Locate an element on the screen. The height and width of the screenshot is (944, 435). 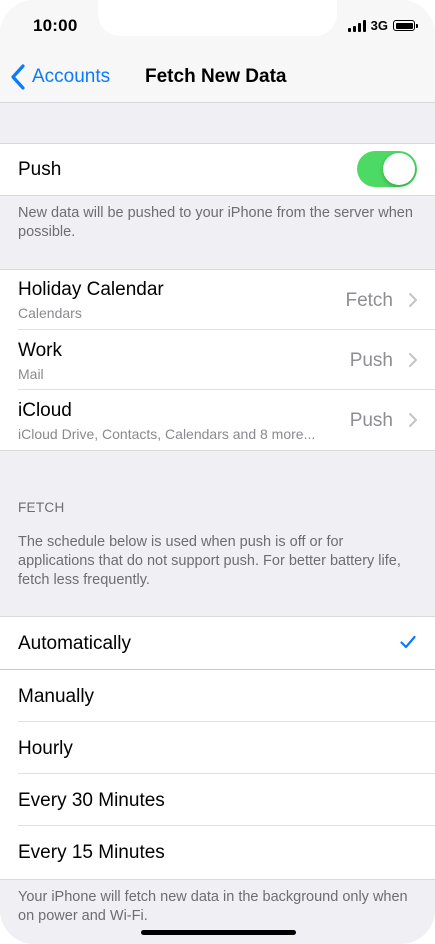
back-button-label: Accounts is located at coordinates (71, 76).